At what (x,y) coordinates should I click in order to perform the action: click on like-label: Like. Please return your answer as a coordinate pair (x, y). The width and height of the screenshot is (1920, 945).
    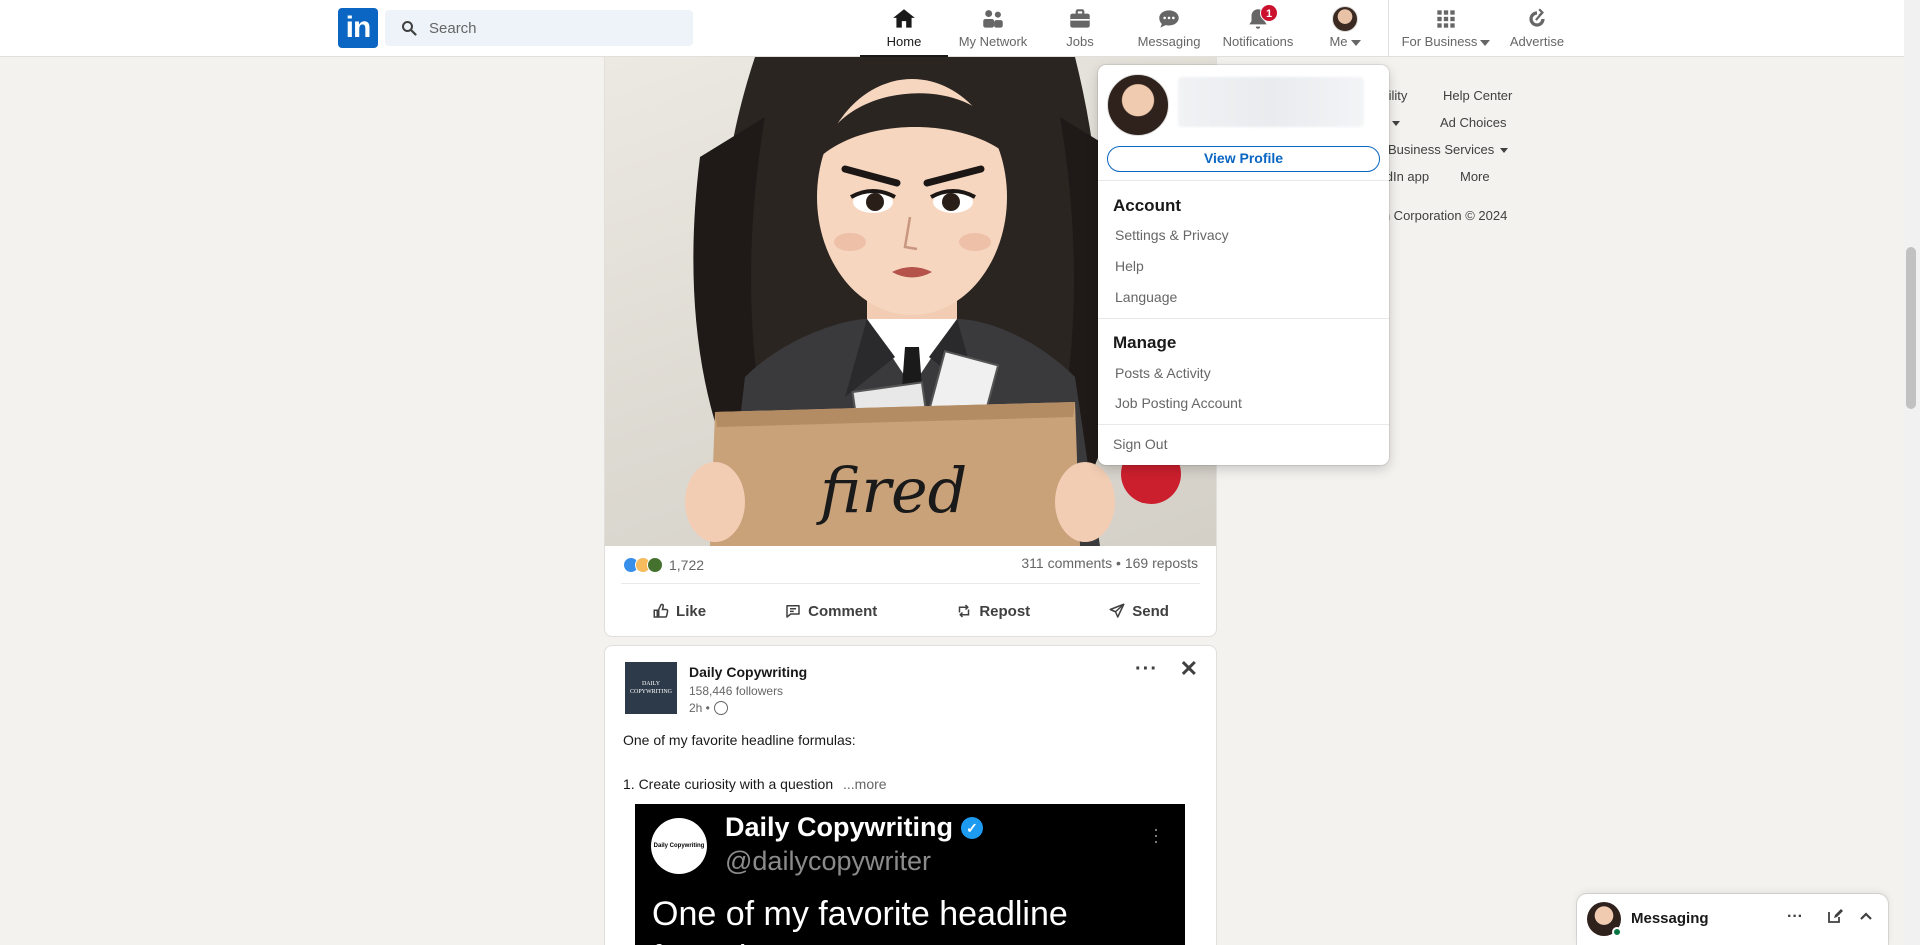
    Looking at the image, I should click on (691, 611).